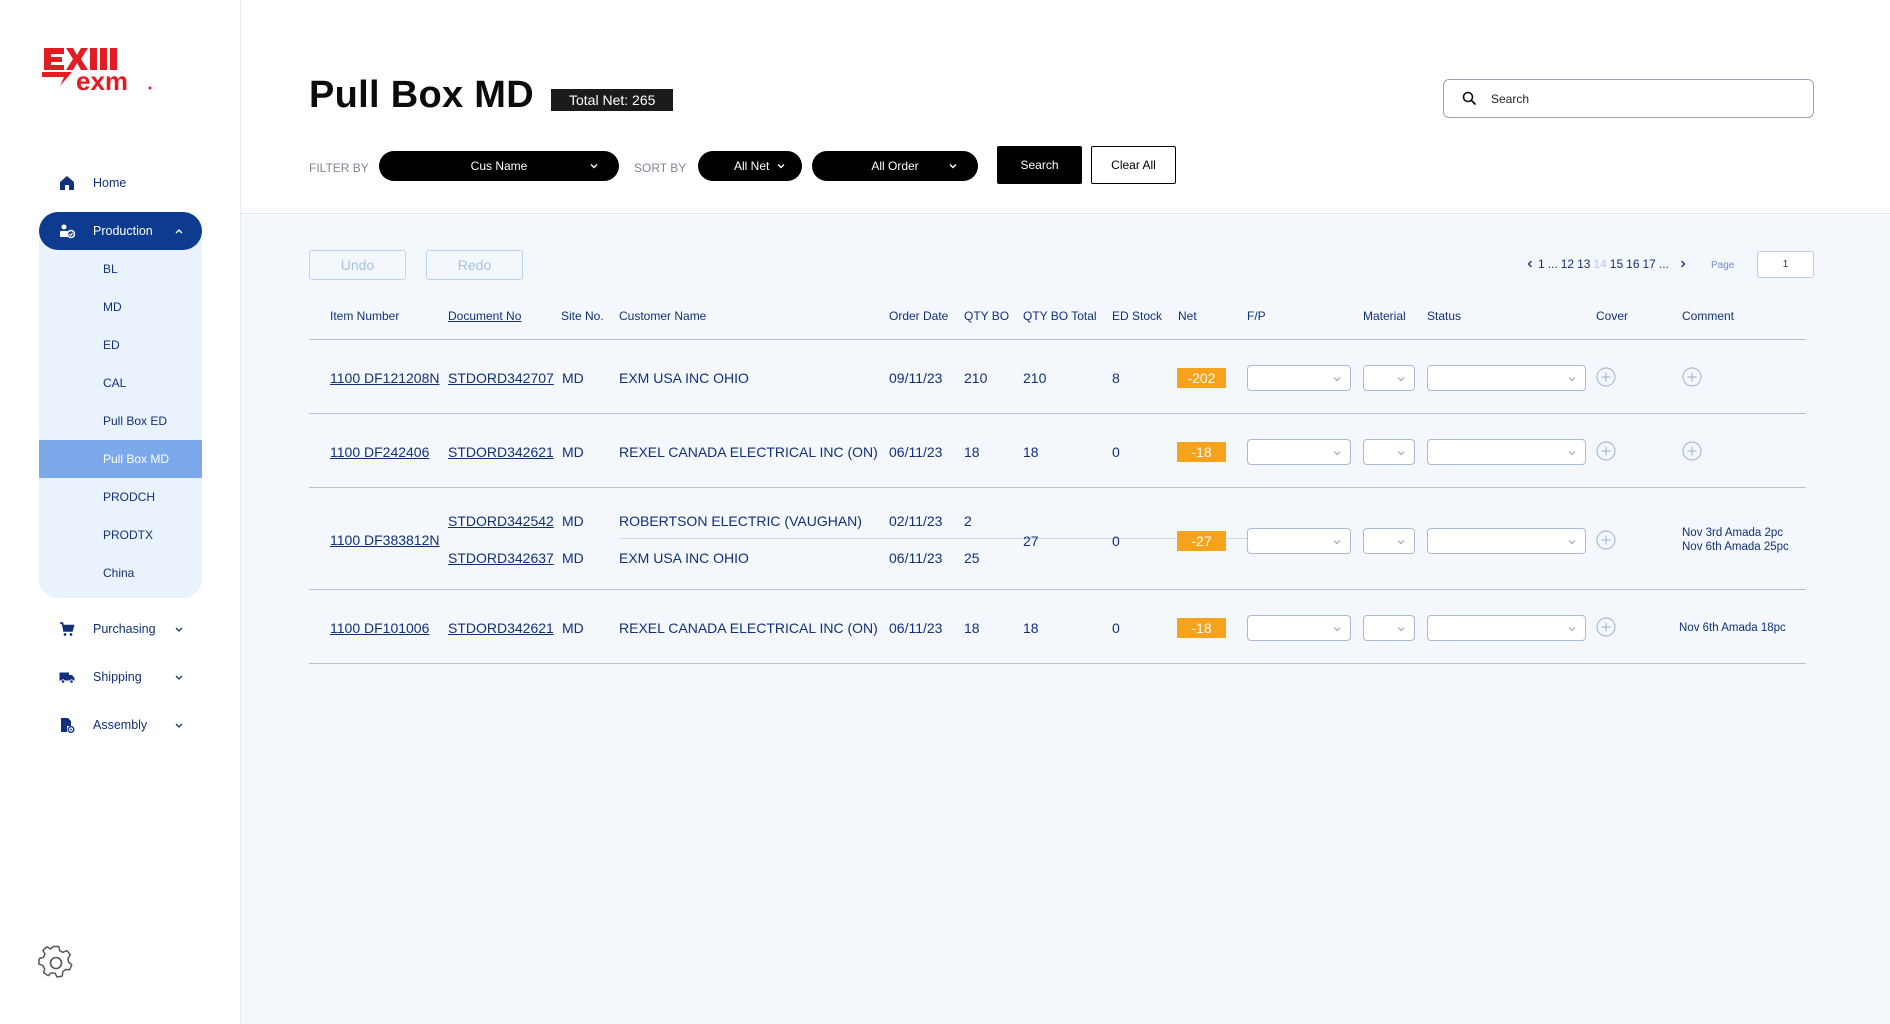  What do you see at coordinates (55, 963) in the screenshot?
I see `settings-gear-icon` at bounding box center [55, 963].